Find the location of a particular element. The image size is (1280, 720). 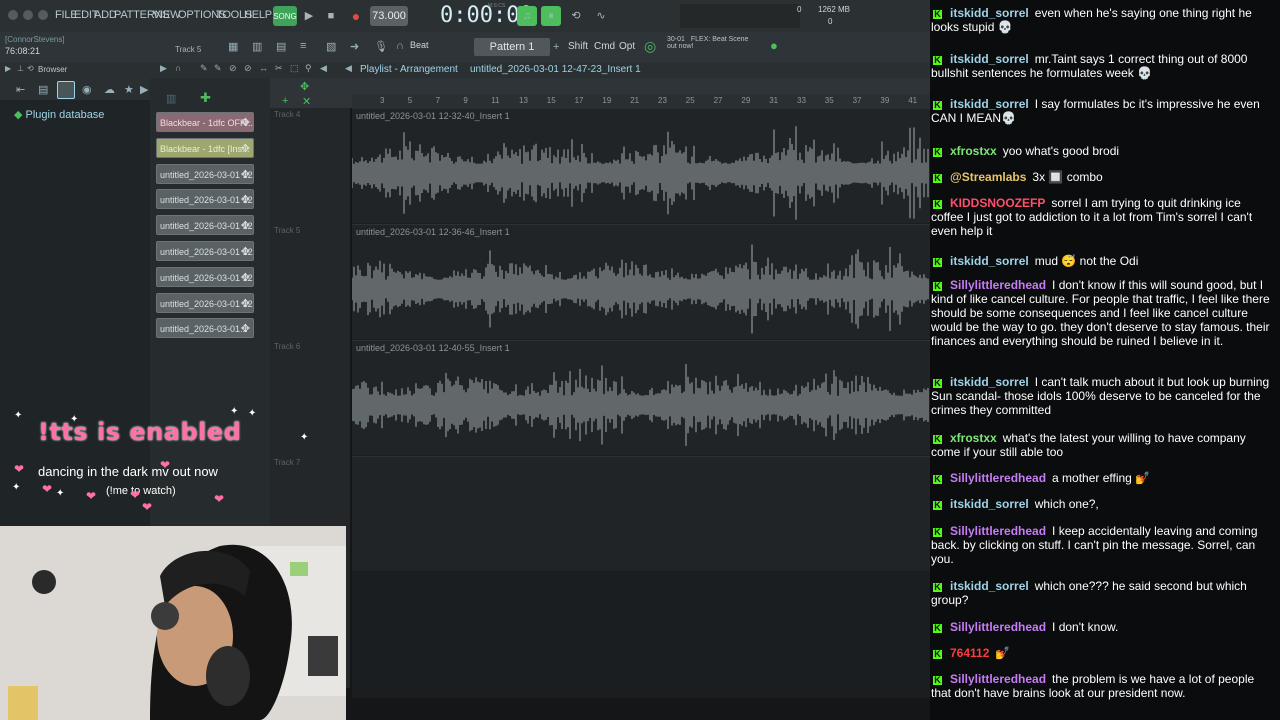

menu-view: VIEW is located at coordinates (167, 15).